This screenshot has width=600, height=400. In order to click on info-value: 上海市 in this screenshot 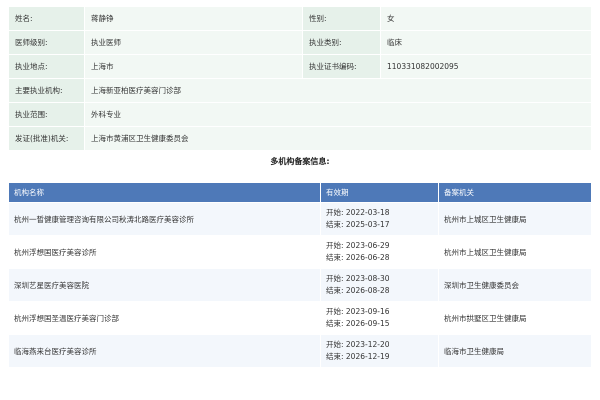, I will do `click(193, 66)`.